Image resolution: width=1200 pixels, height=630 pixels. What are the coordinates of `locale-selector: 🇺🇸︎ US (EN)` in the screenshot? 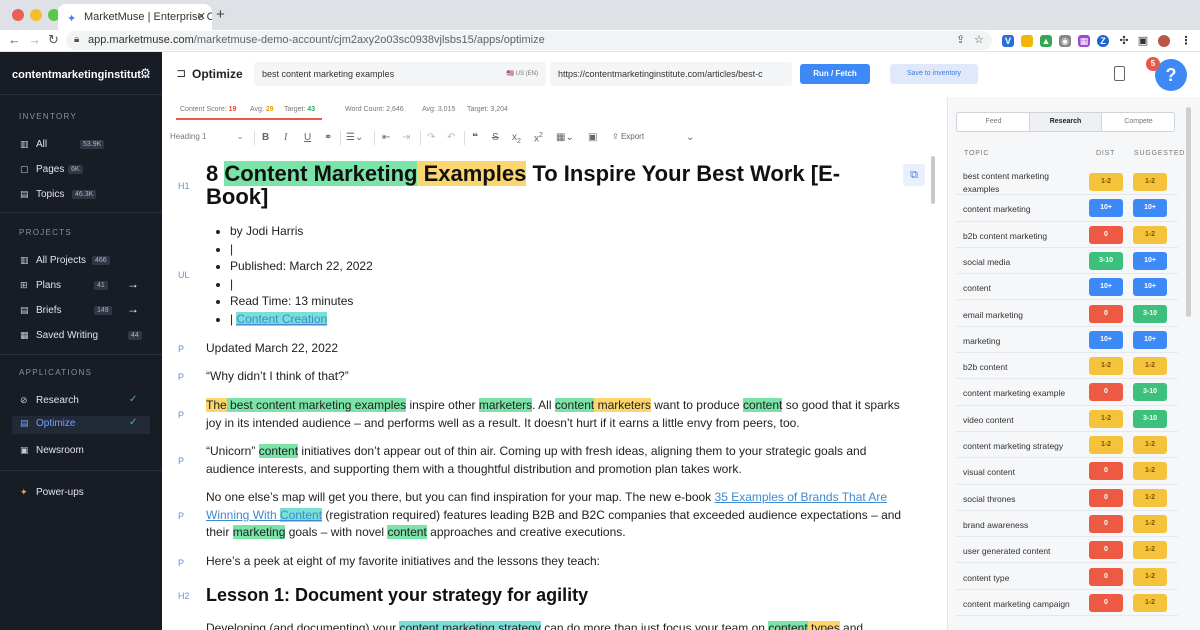 It's located at (522, 73).